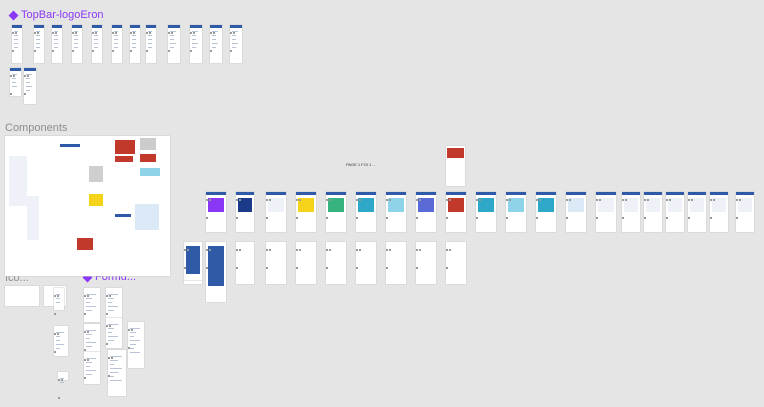 This screenshot has height=407, width=764. I want to click on components-section-label: Components, so click(36, 128).